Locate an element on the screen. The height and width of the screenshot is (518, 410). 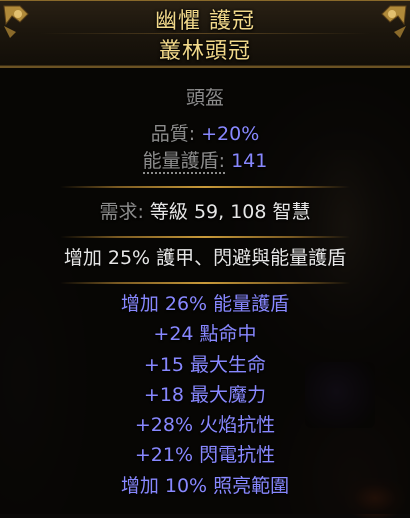
requirements-line: 需求: 等級 59, 108 智慧 is located at coordinates (205, 212).